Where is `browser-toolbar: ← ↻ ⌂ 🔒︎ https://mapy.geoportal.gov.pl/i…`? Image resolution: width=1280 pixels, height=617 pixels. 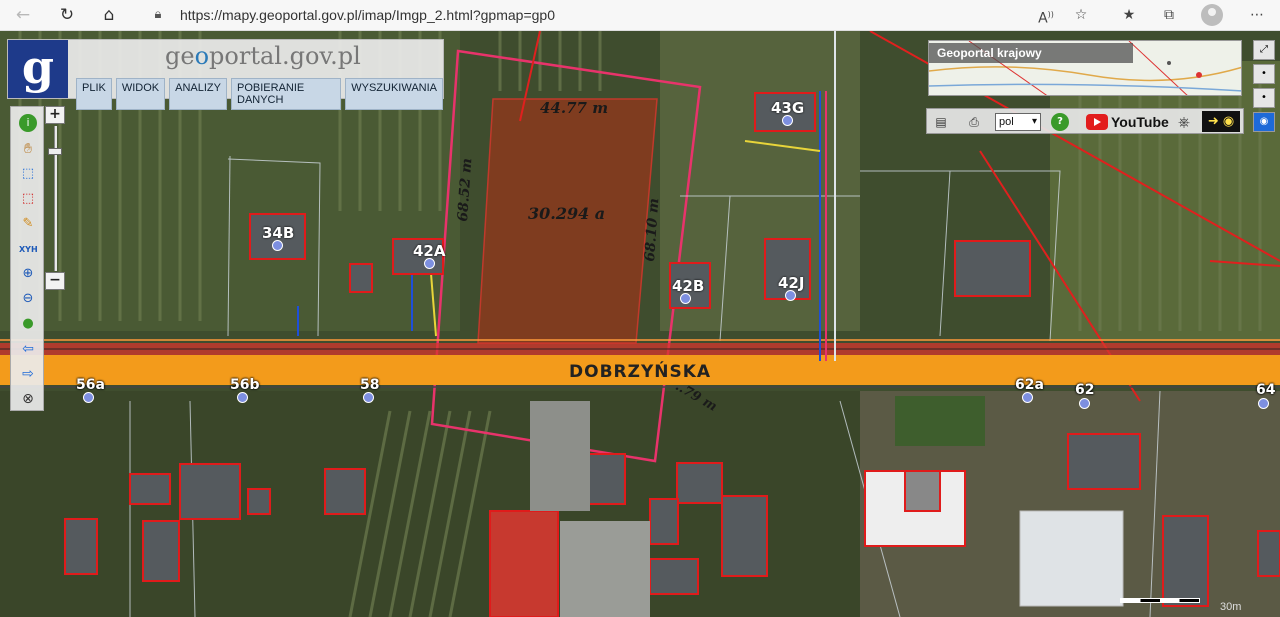 browser-toolbar: ← ↻ ⌂ 🔒︎ https://mapy.geoportal.gov.pl/i… is located at coordinates (640, 15).